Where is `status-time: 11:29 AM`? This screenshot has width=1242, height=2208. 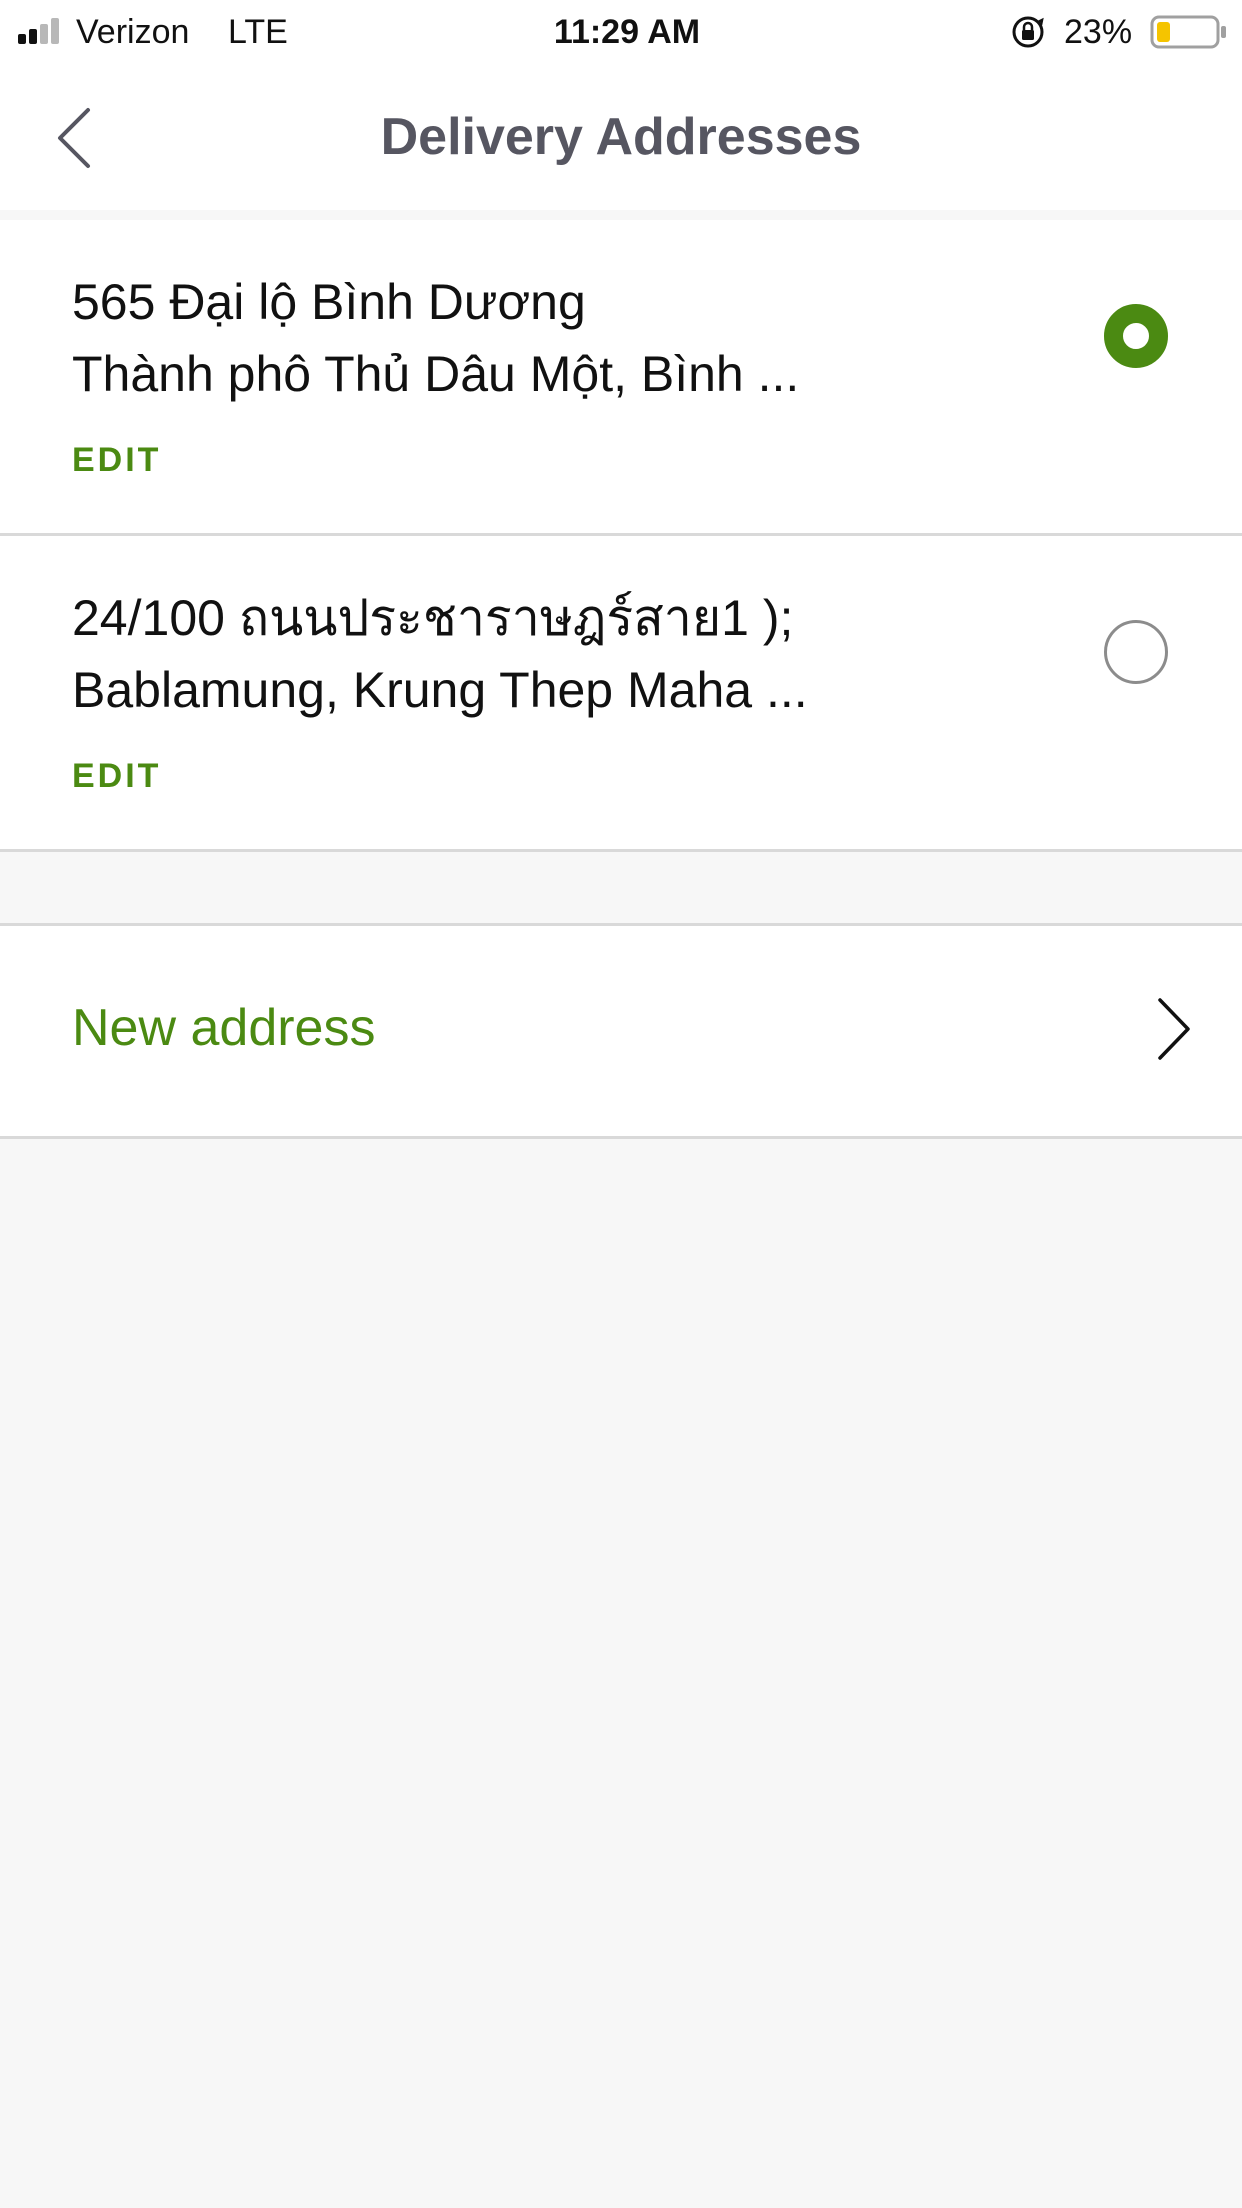
status-time: 11:29 AM is located at coordinates (627, 32).